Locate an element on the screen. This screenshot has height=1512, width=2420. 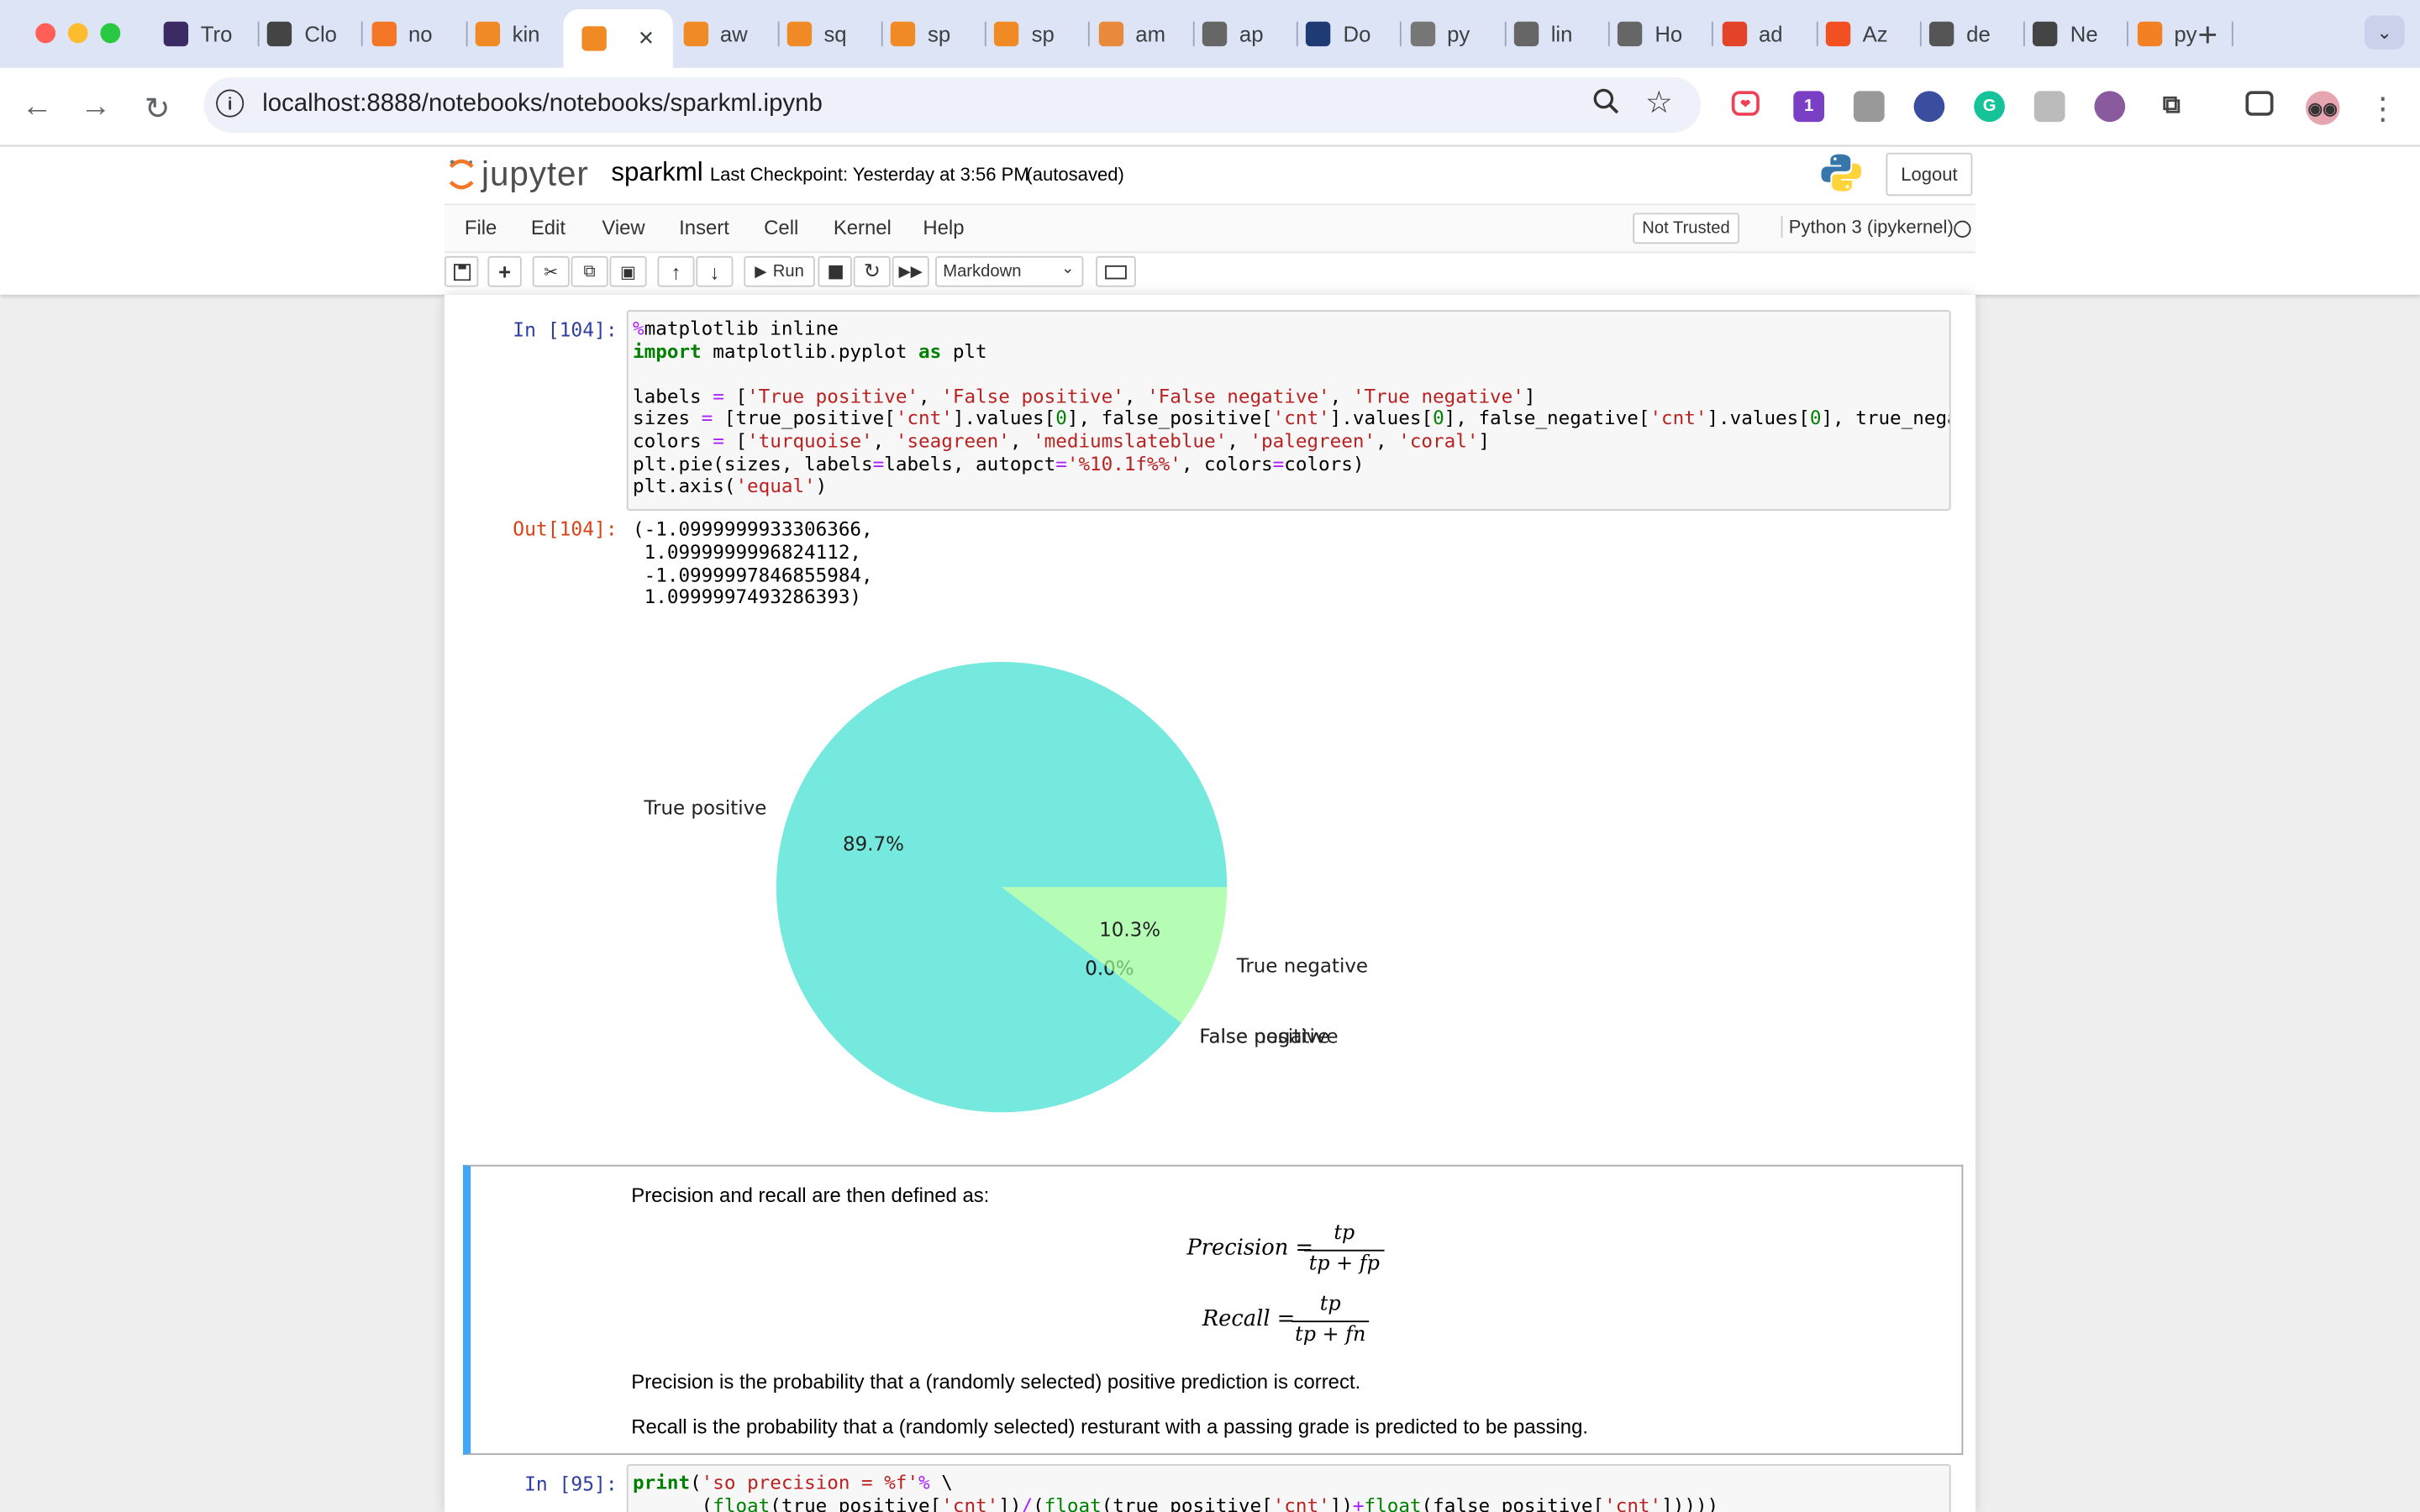
python-logo-icon is located at coordinates (1842, 173).